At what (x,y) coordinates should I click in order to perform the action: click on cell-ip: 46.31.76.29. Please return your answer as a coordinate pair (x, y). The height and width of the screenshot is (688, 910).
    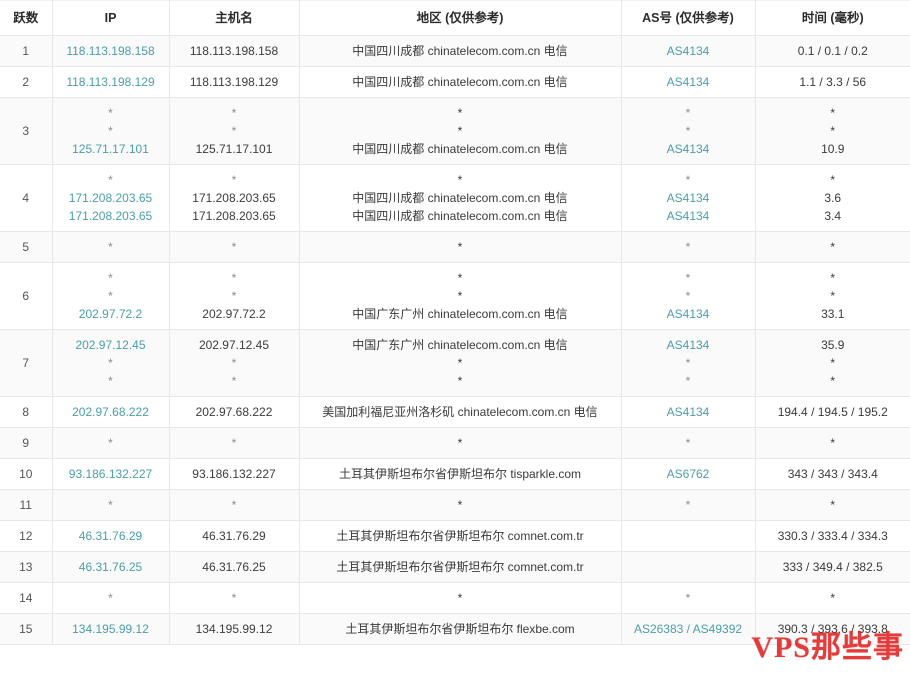
    Looking at the image, I should click on (111, 536).